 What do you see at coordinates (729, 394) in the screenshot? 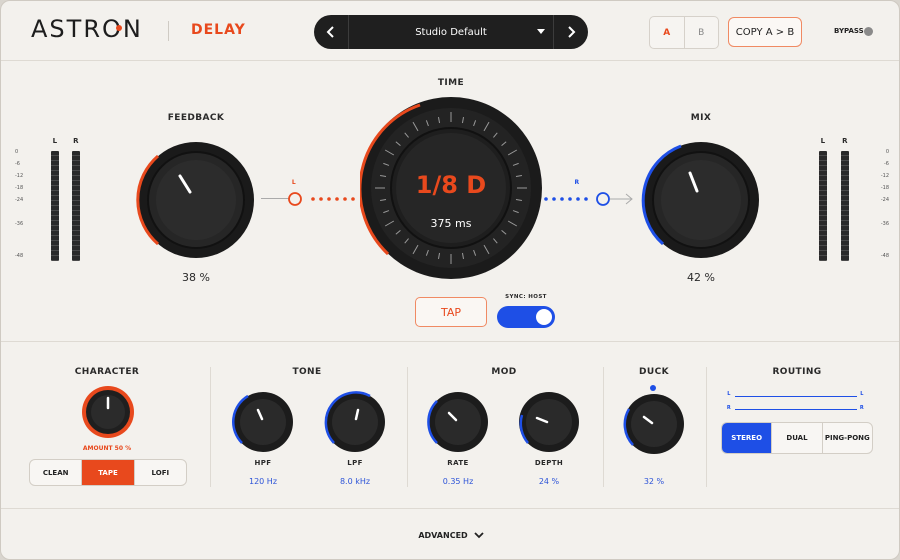
I see `routing-l-left: L` at bounding box center [729, 394].